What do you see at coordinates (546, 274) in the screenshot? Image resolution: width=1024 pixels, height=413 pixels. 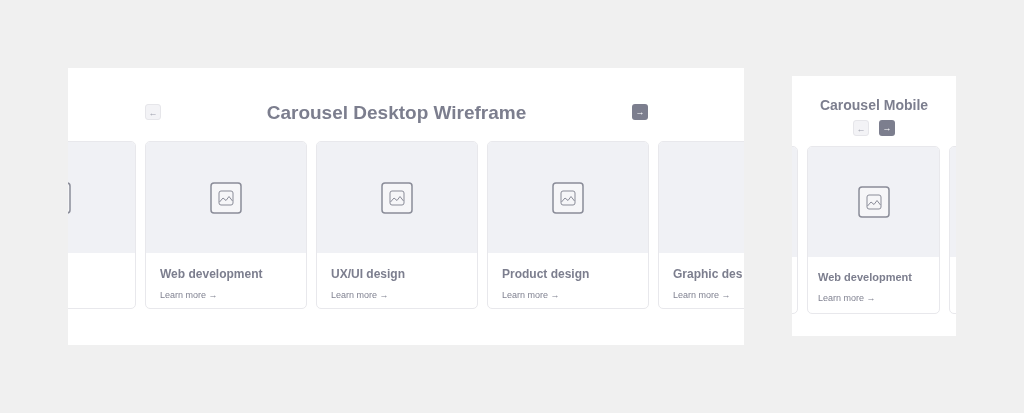 I see `card-title: Product design` at bounding box center [546, 274].